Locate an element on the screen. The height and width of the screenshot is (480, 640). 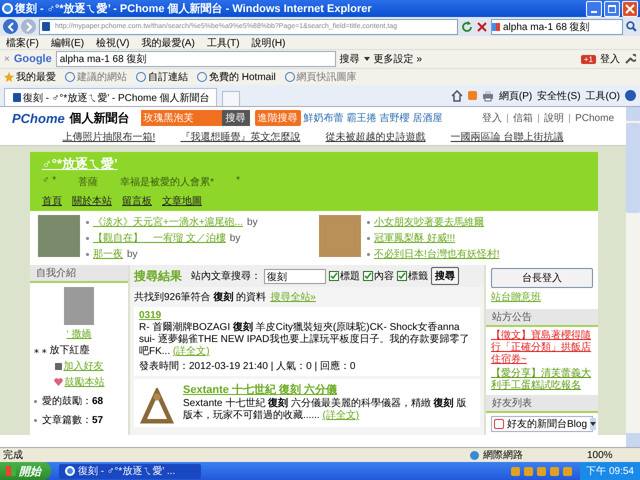
favorites-link: 免費的 Hotmail is located at coordinates (236, 77).